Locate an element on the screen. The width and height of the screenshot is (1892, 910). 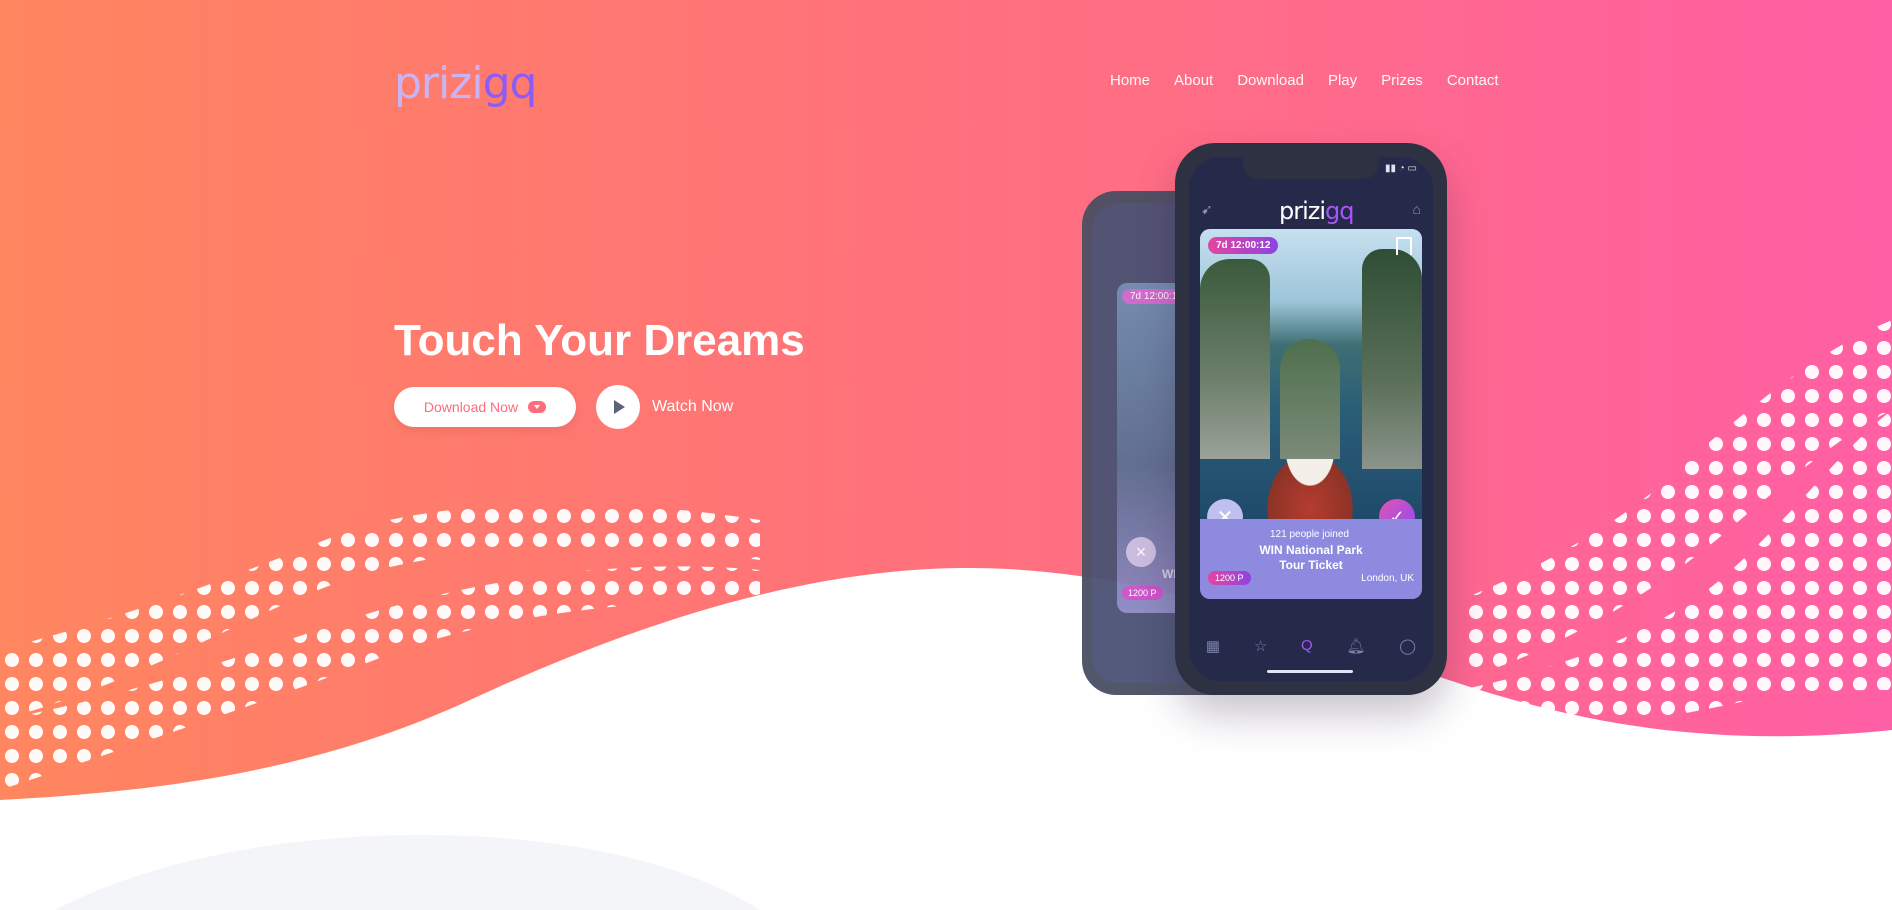
bell-icon: 🔔︎ is located at coordinates (1355, 646).